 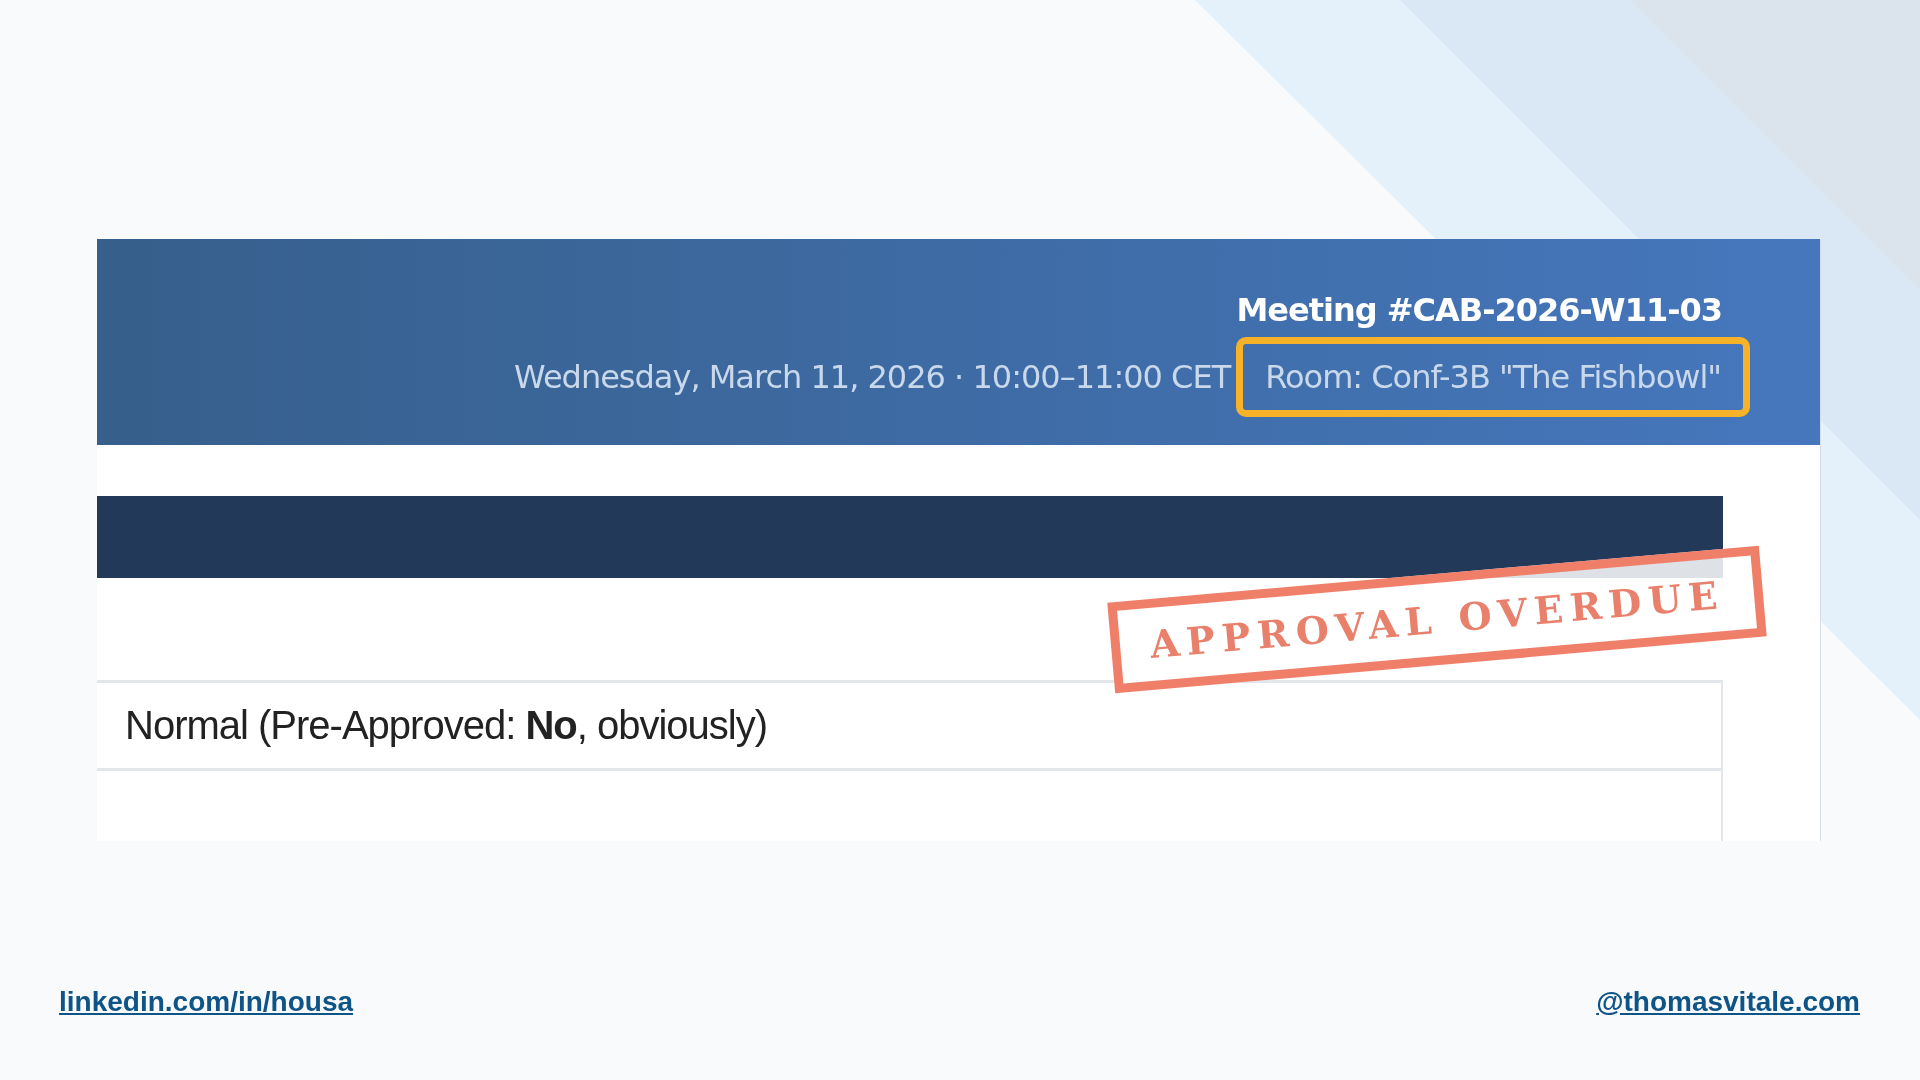 What do you see at coordinates (1728, 1002) in the screenshot?
I see `website-link: @thomasvitale.com` at bounding box center [1728, 1002].